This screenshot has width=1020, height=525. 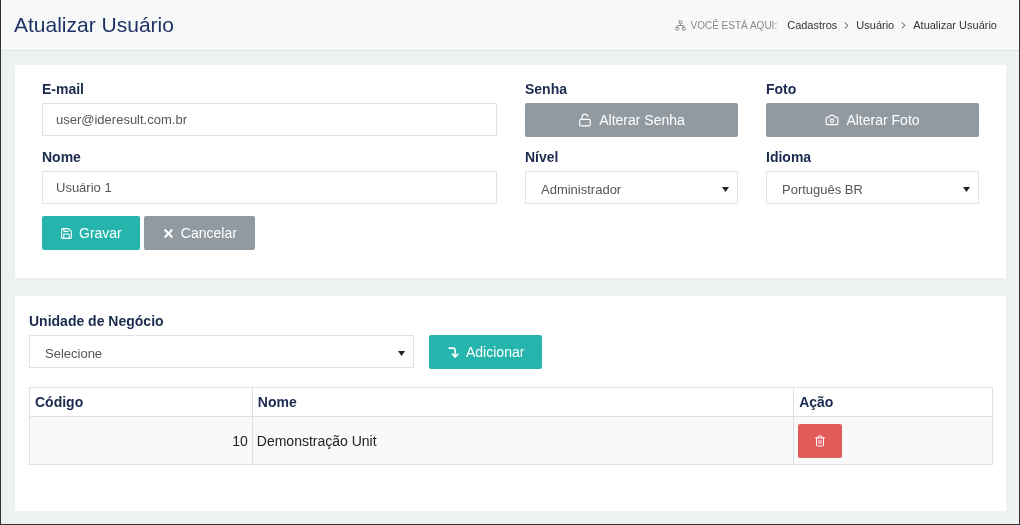 I want to click on breadcrumb-link: Usuário, so click(x=875, y=25).